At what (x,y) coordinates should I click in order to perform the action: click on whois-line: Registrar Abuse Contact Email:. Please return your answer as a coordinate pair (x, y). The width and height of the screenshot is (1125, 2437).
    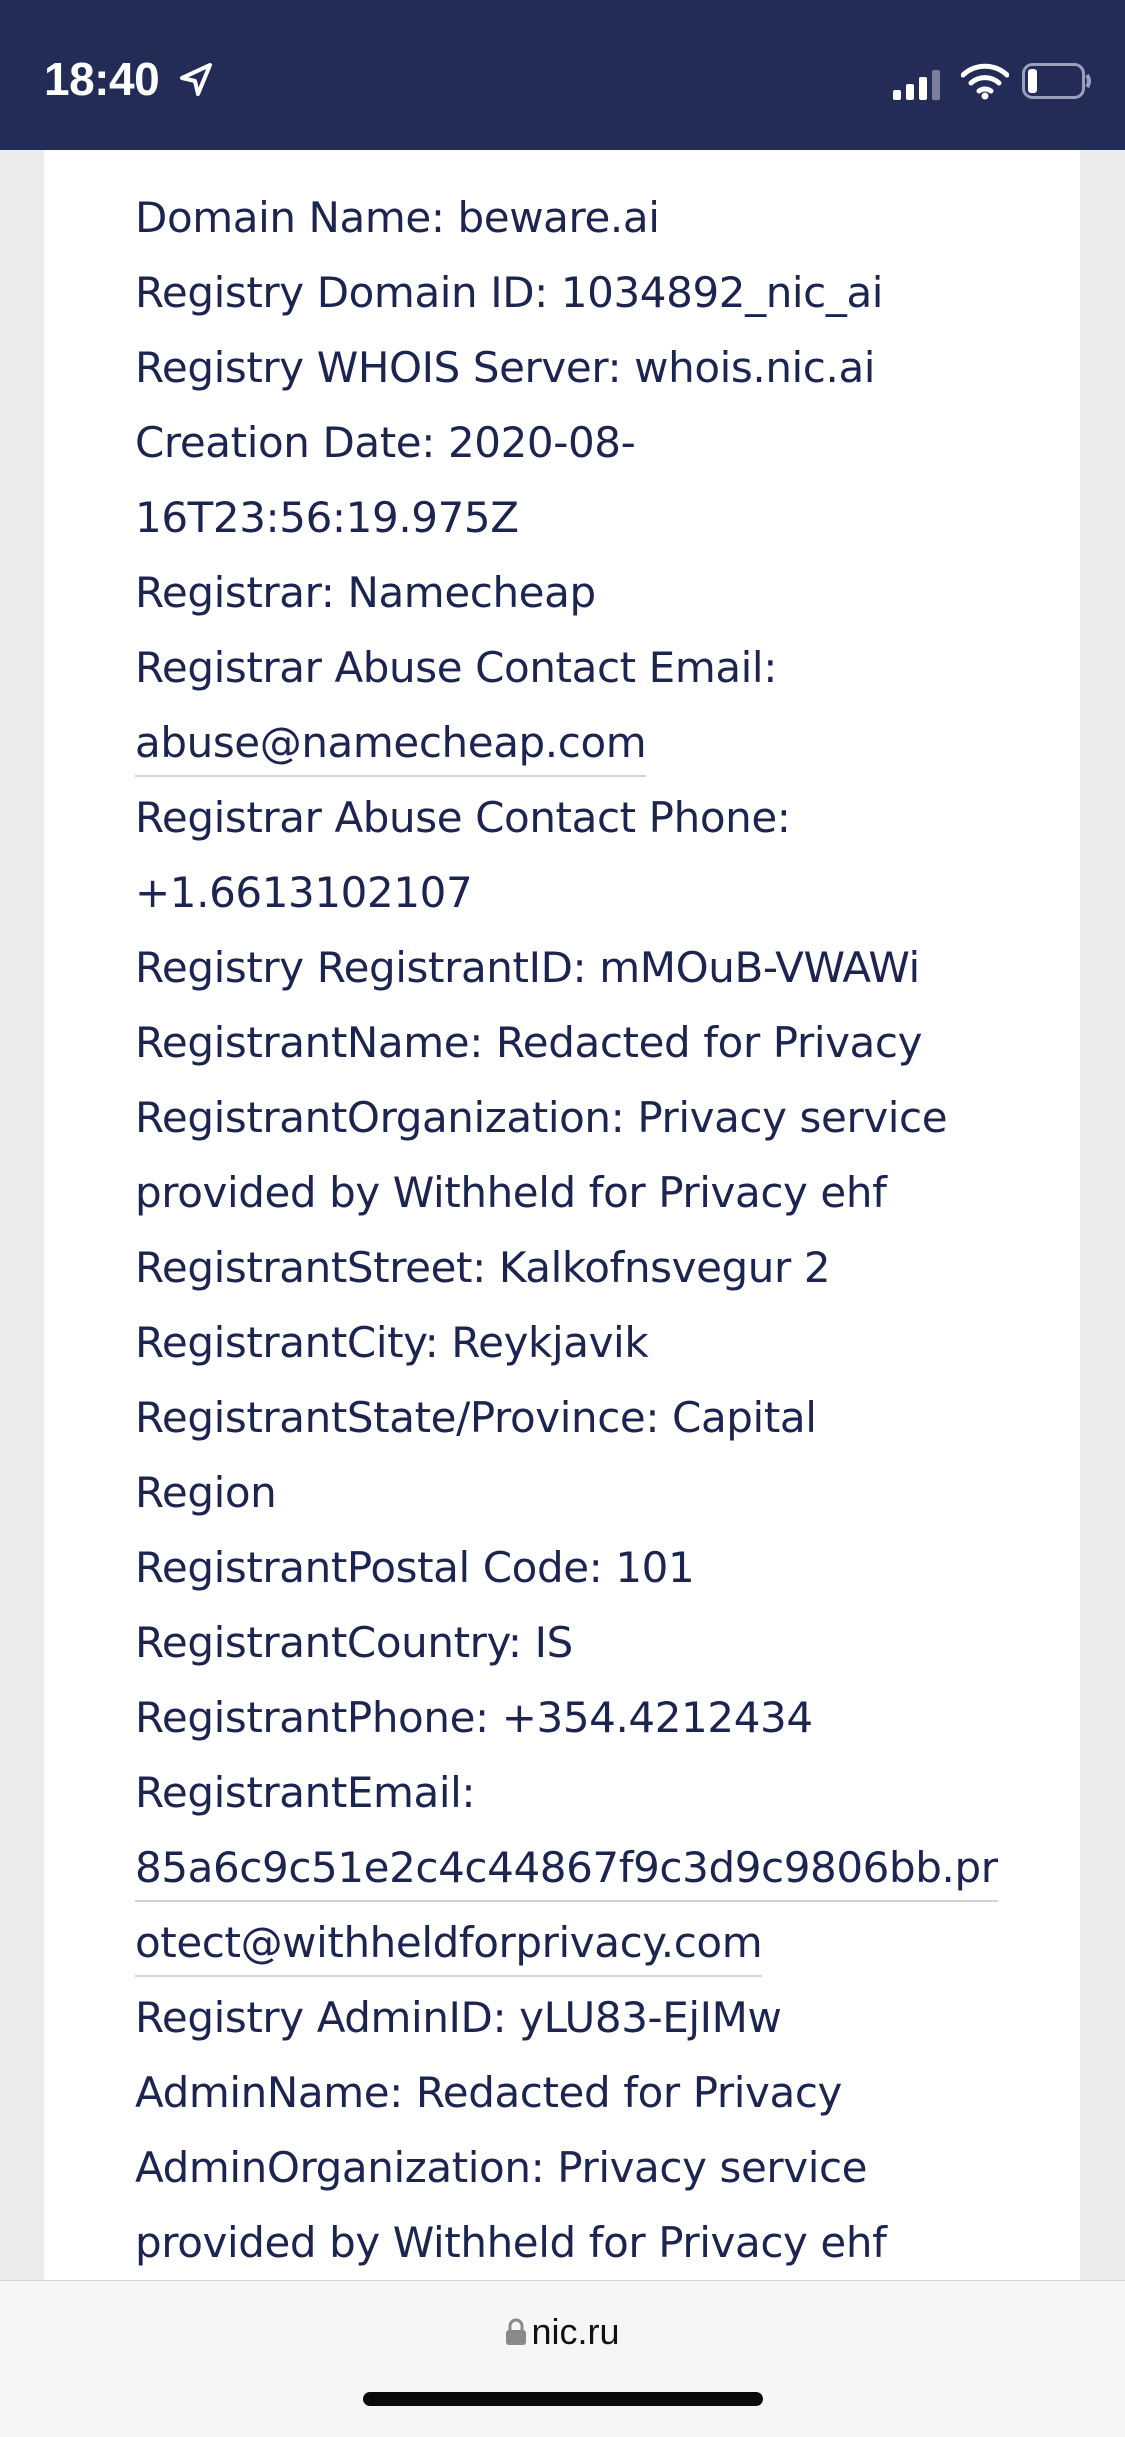
    Looking at the image, I should click on (456, 667).